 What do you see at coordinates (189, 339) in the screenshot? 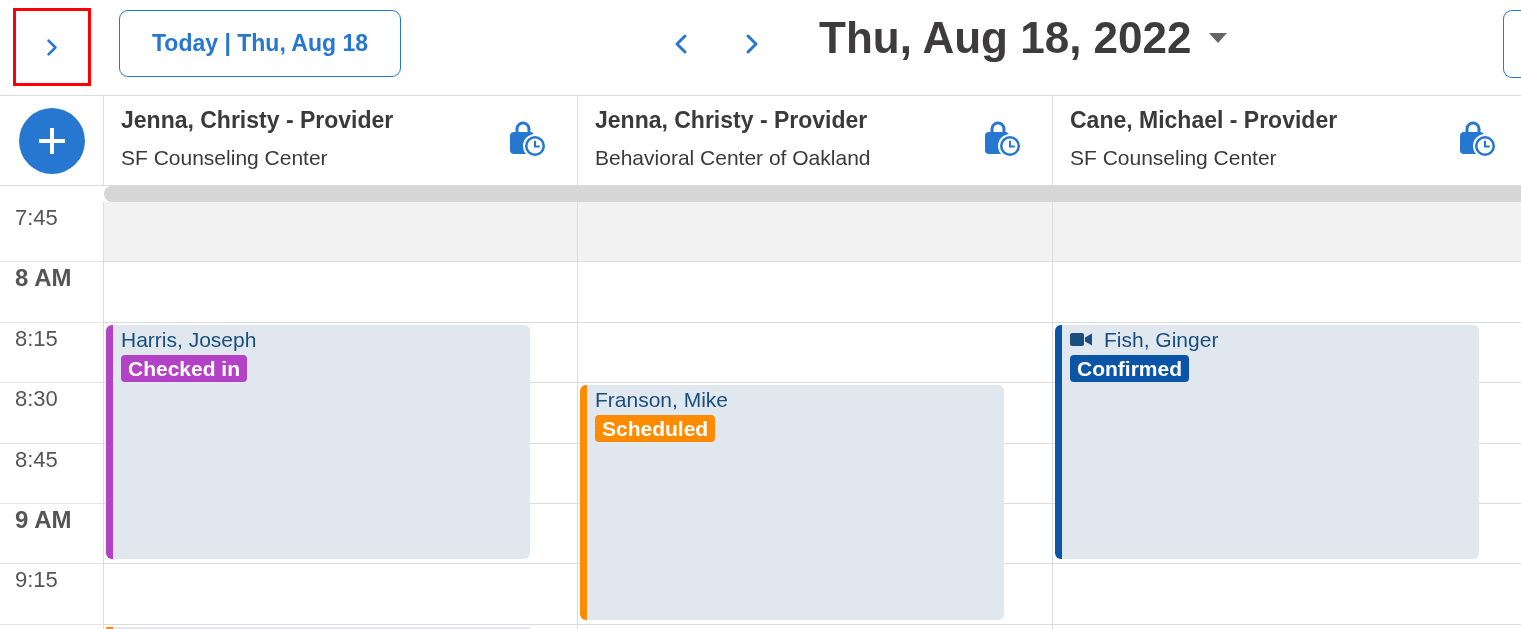
I see `patient-name: Harris, Joseph` at bounding box center [189, 339].